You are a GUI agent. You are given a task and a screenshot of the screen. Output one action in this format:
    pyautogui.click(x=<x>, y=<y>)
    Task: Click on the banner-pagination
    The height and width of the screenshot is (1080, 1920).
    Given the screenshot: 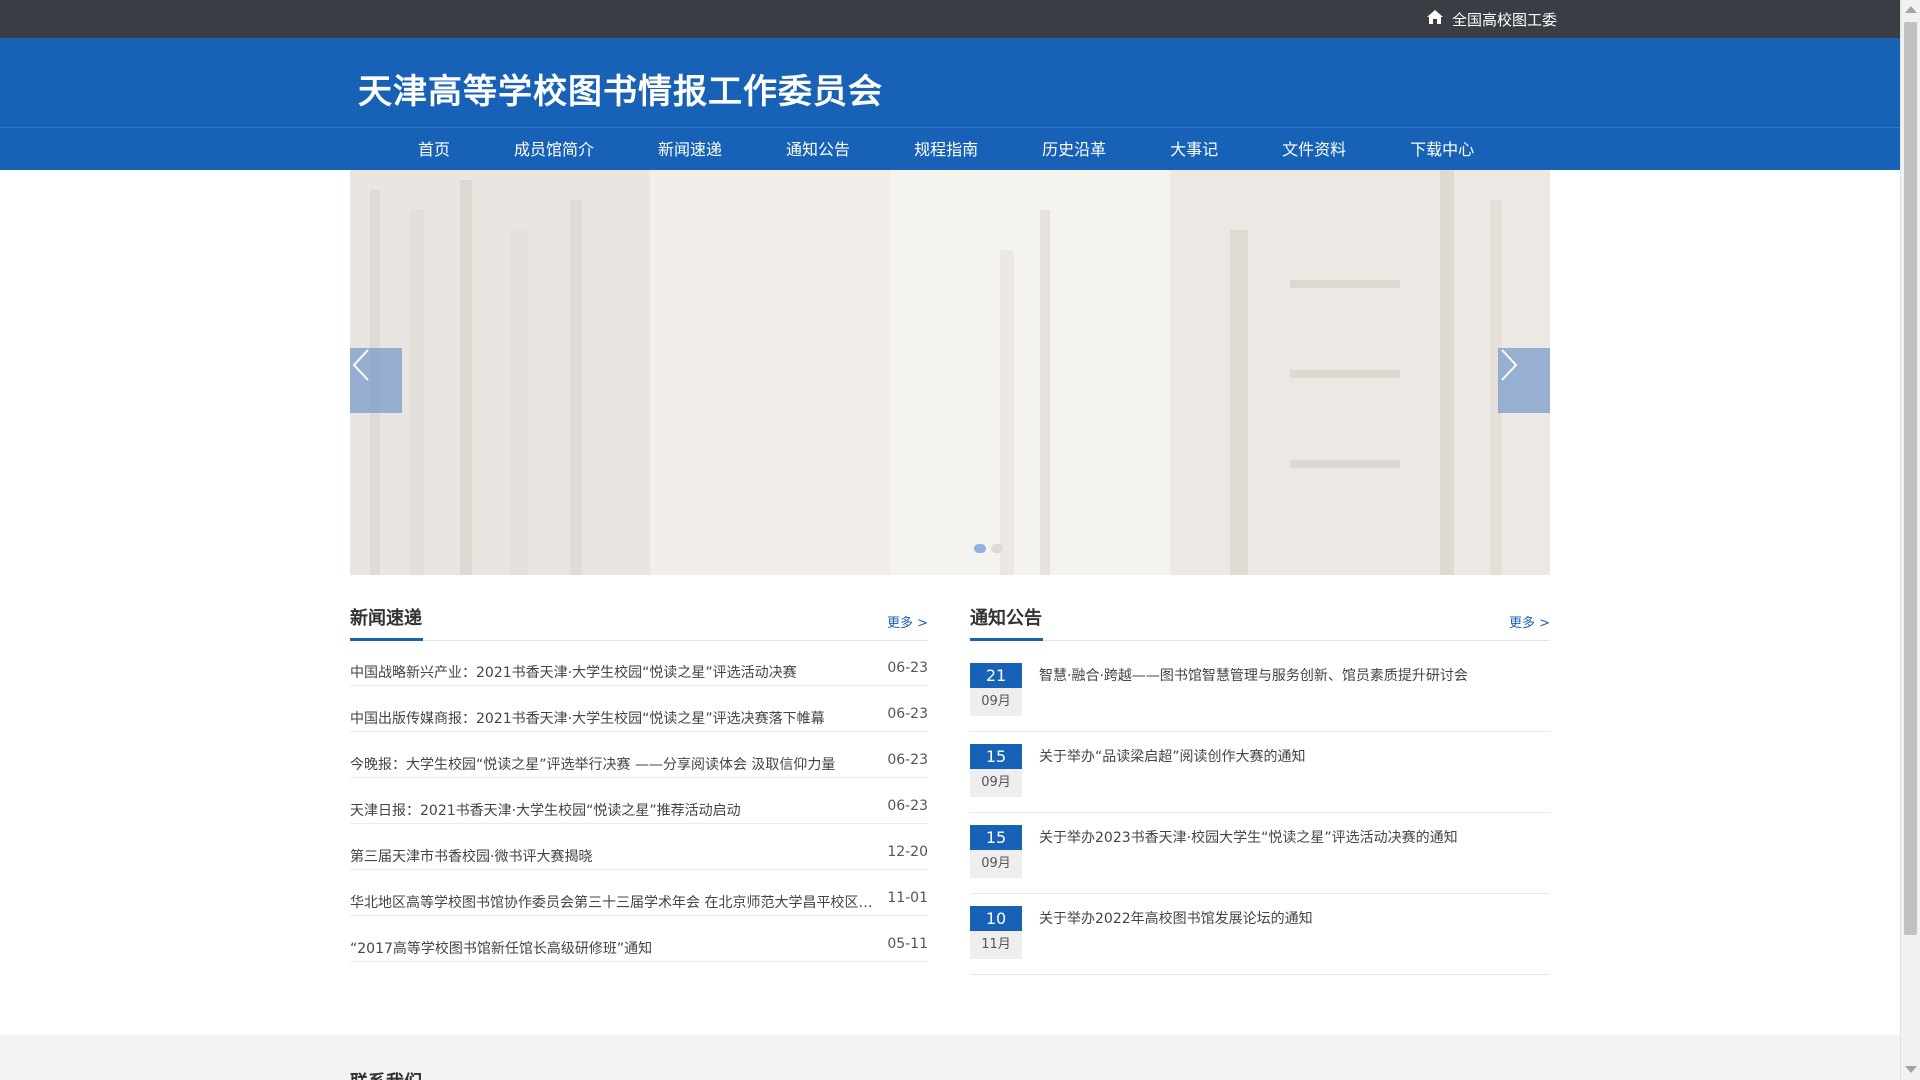 What is the action you would take?
    pyautogui.click(x=988, y=548)
    